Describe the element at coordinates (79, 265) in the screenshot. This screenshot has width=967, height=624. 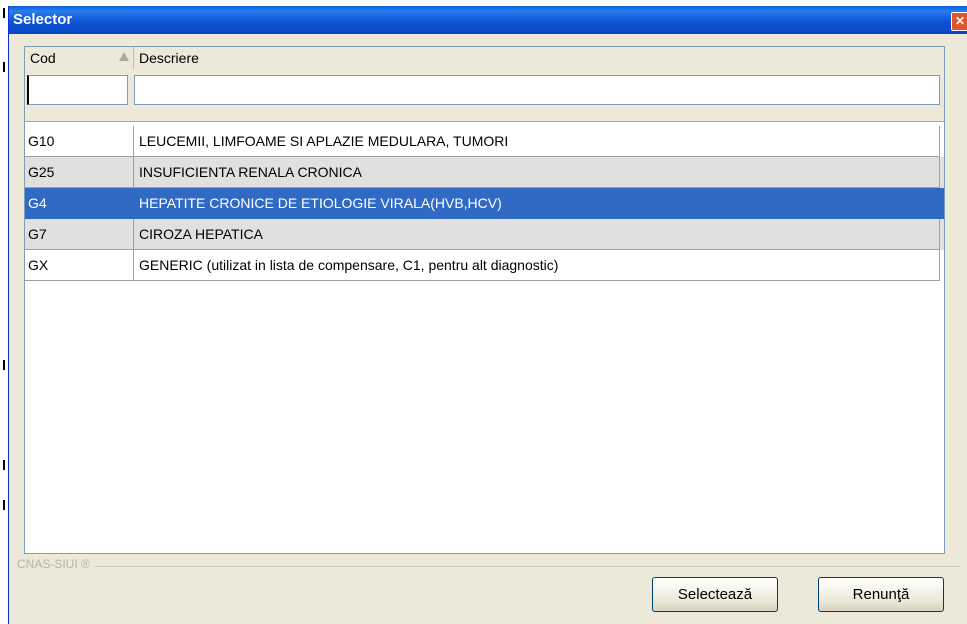
I see `cell-cod: GX` at that location.